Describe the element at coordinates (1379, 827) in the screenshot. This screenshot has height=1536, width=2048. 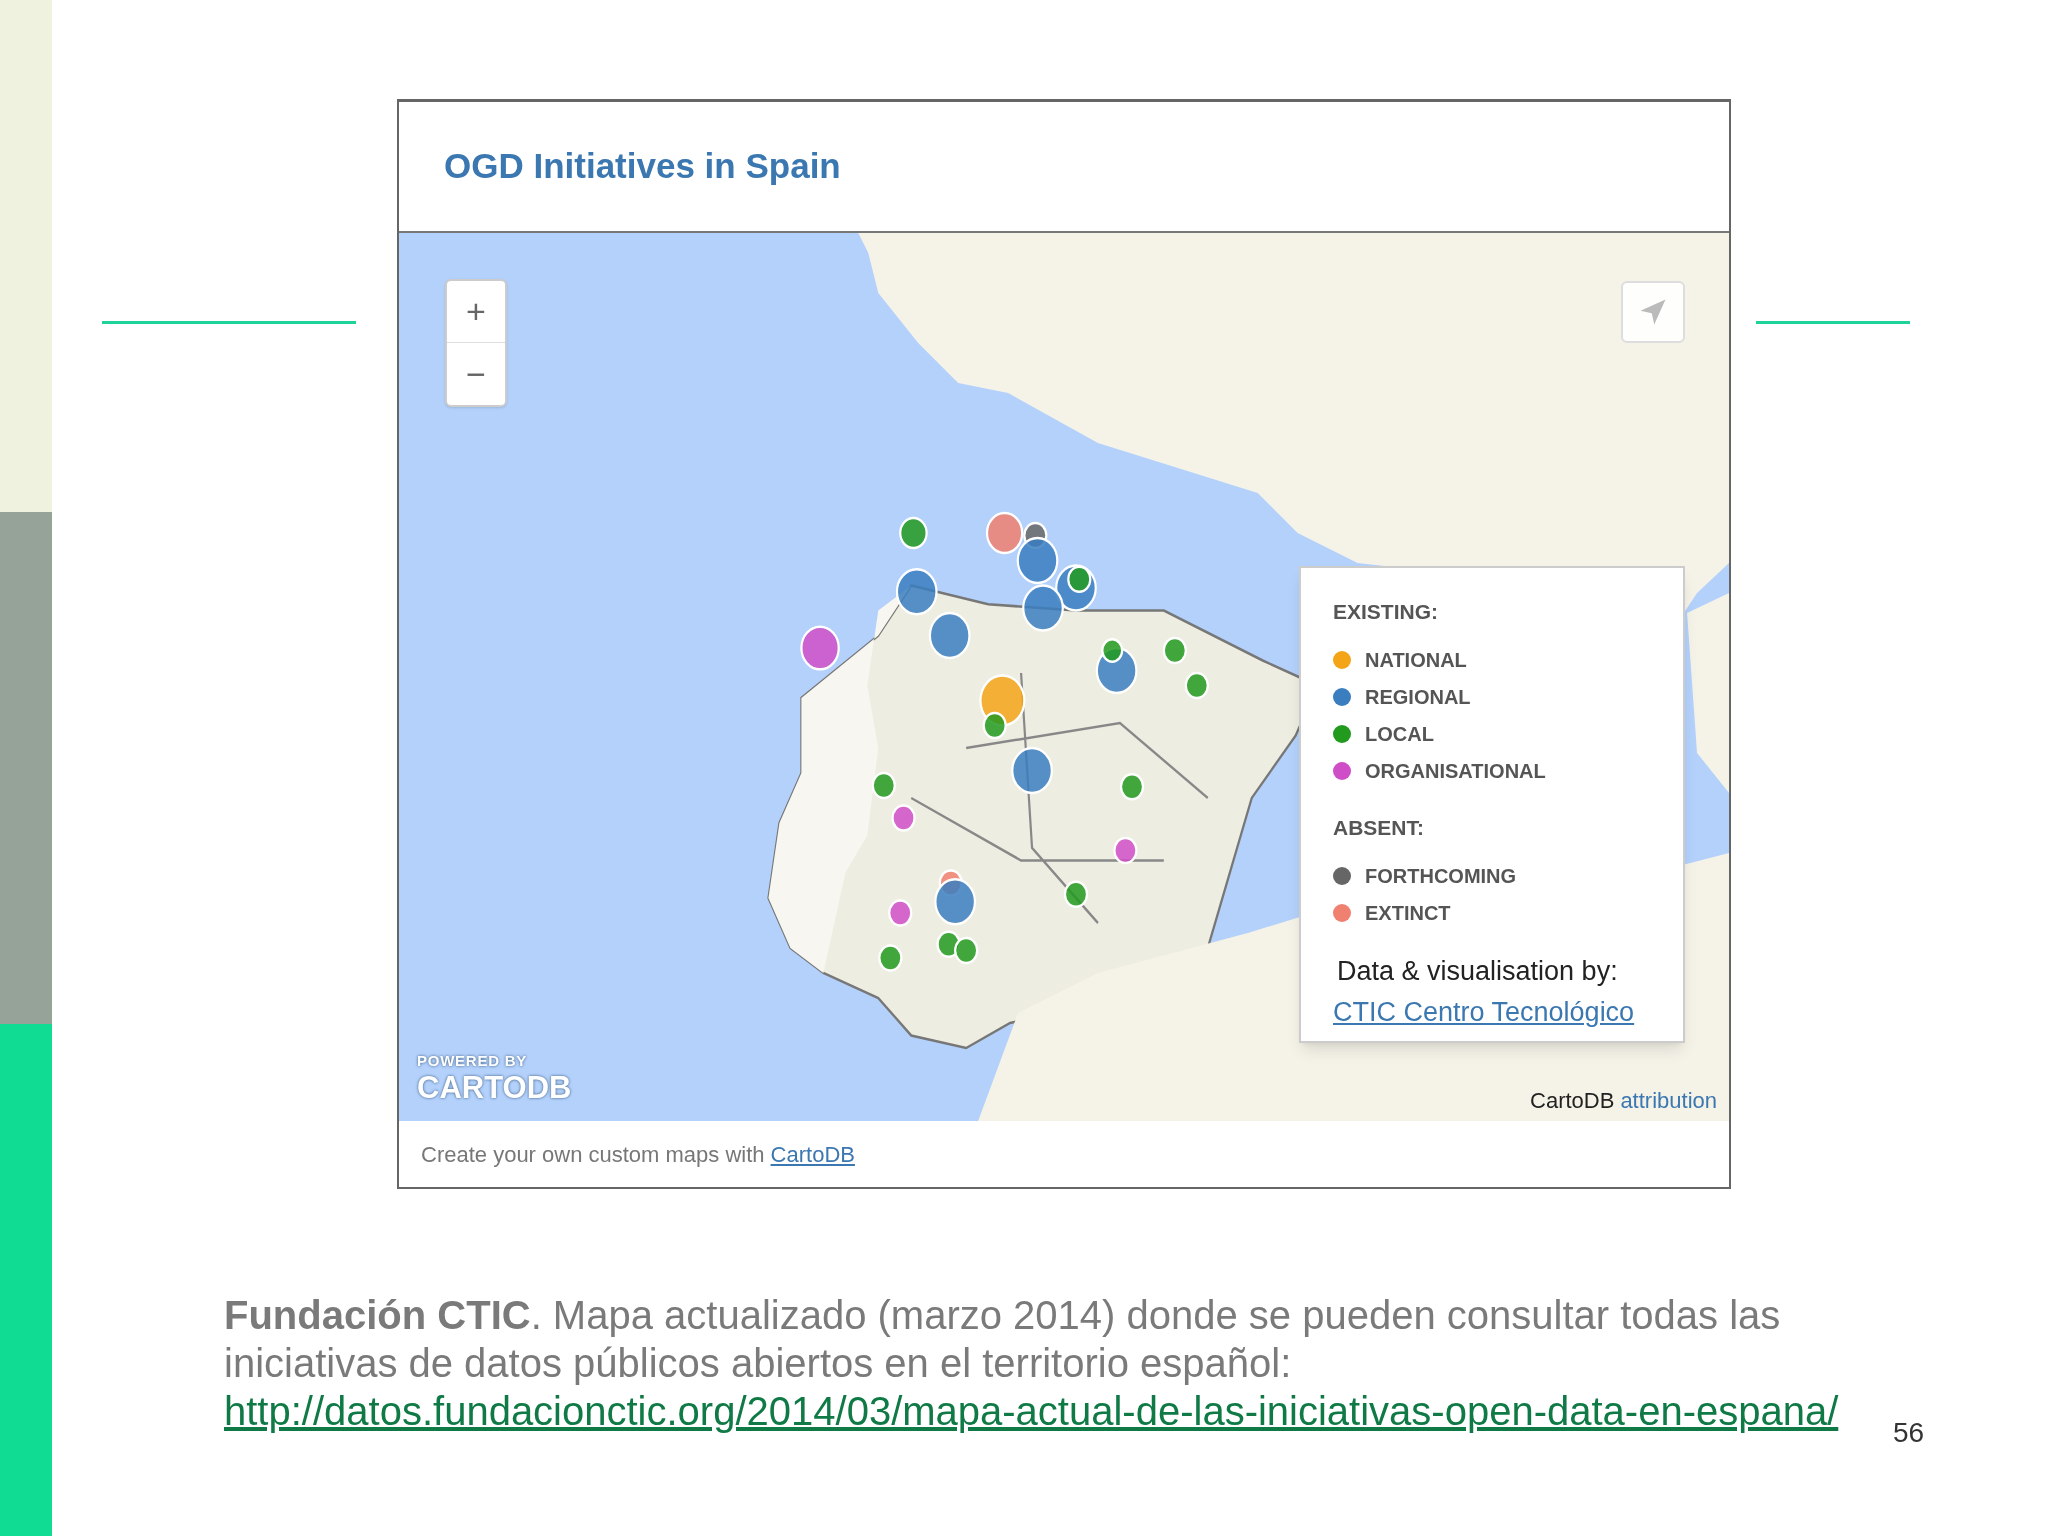
I see `legend-heading: ABSENT:` at that location.